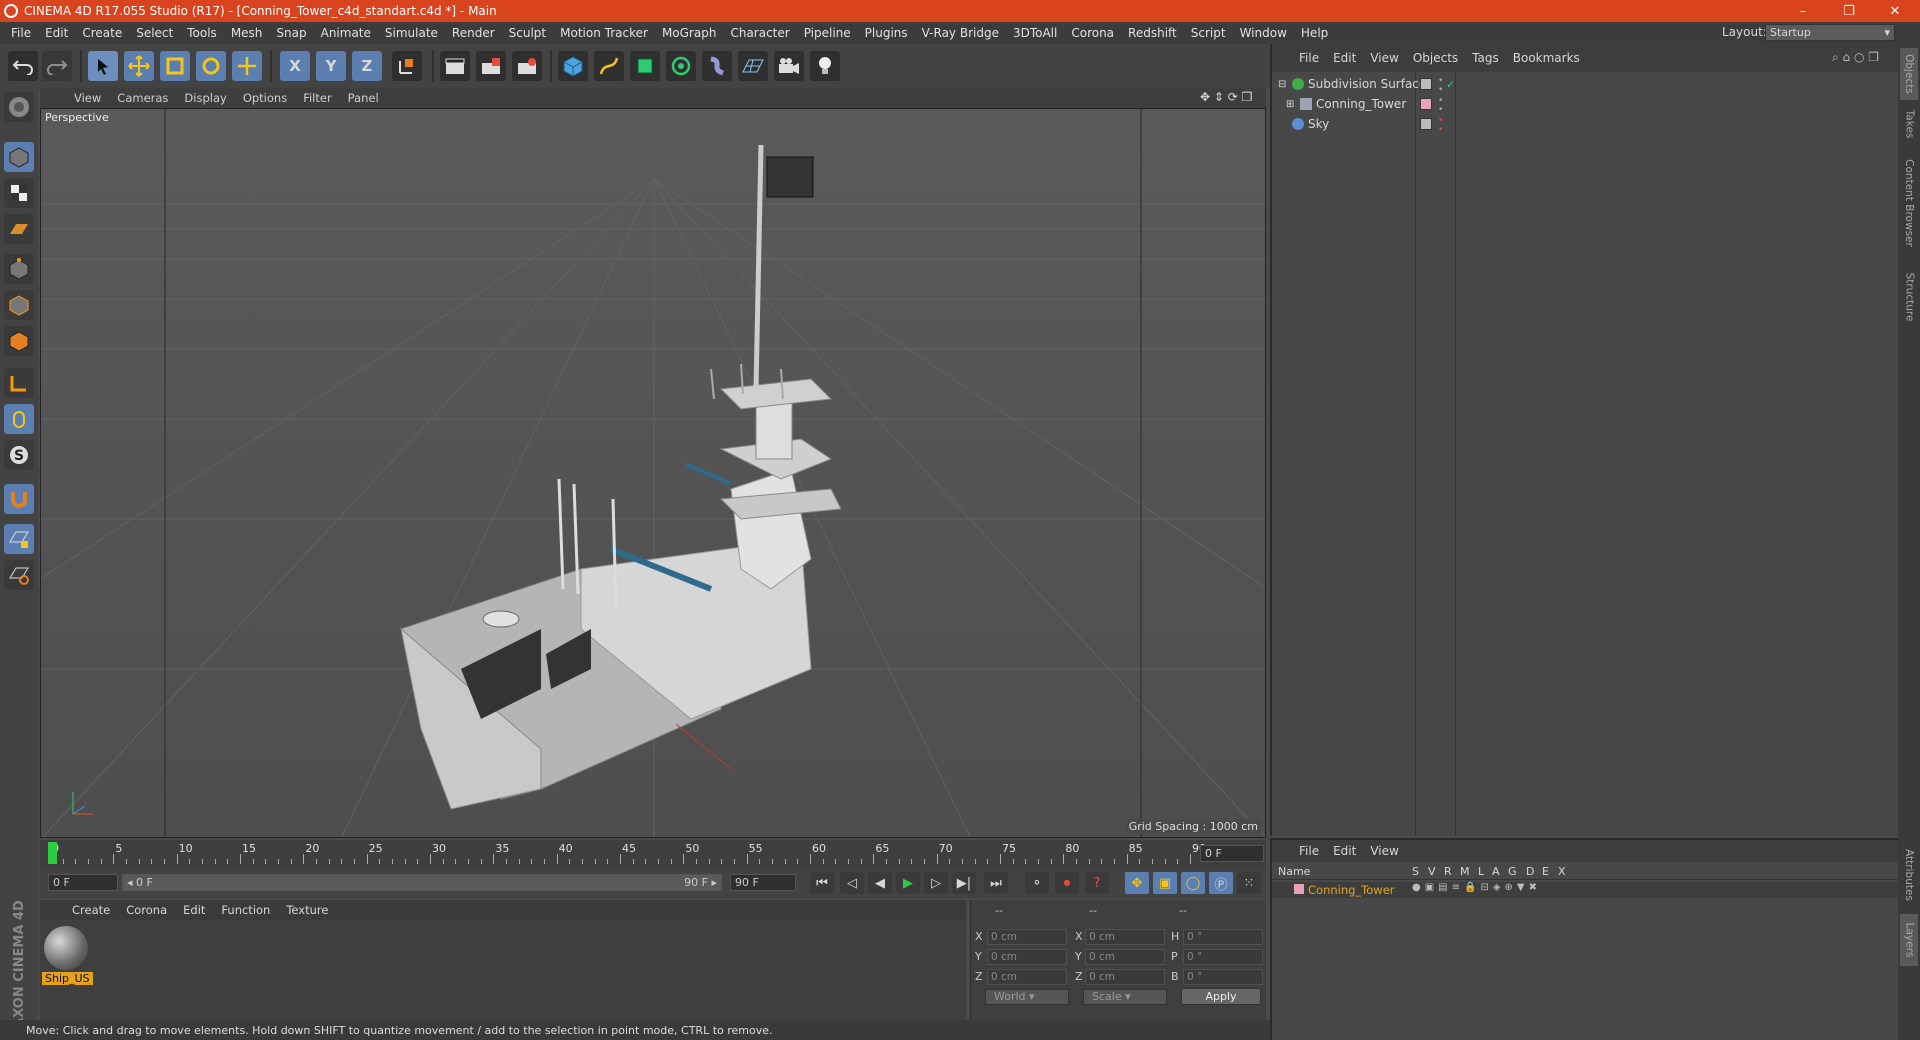 Image resolution: width=1920 pixels, height=1040 pixels. I want to click on rot-b-field: 0 °, so click(1223, 977).